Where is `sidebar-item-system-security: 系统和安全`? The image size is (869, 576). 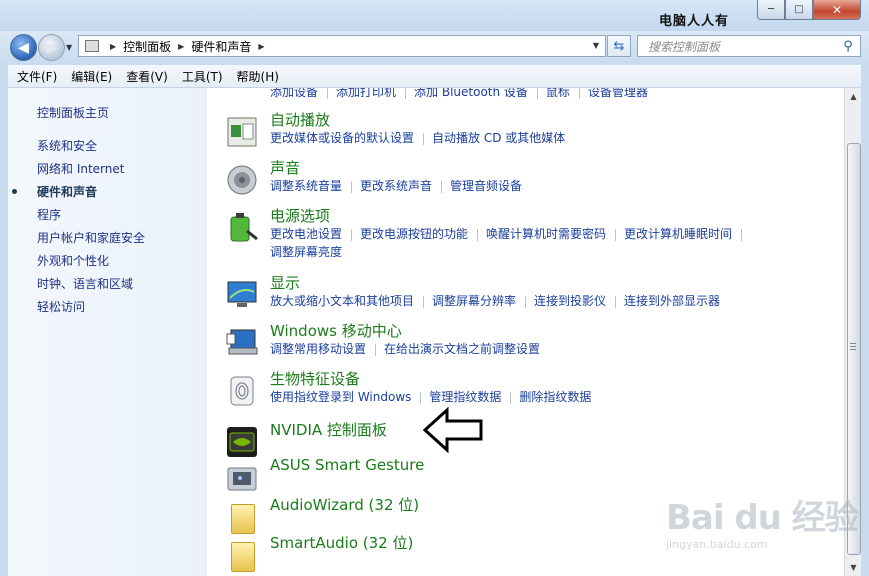 sidebar-item-system-security: 系统和安全 is located at coordinates (67, 145).